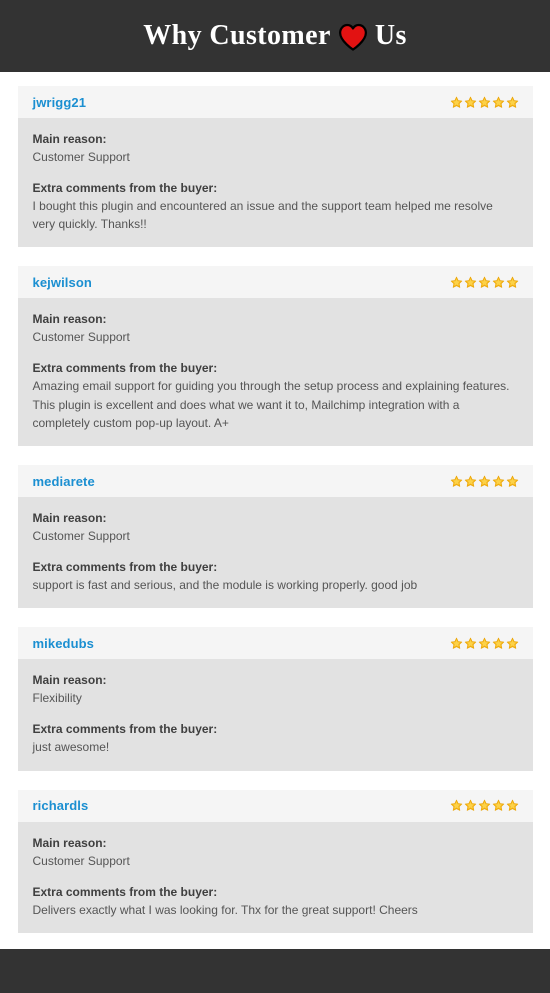  I want to click on review-card-header: richardls, so click(275, 805).